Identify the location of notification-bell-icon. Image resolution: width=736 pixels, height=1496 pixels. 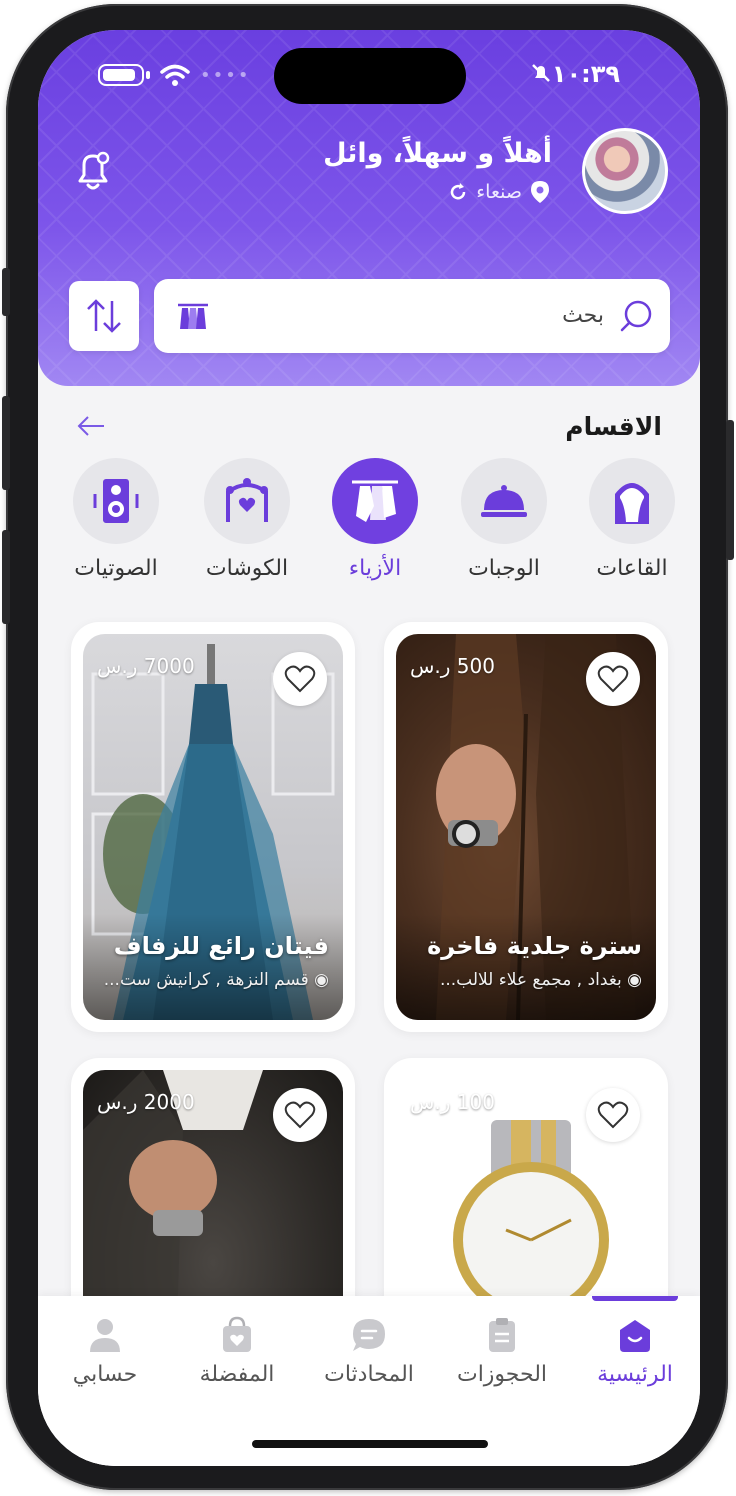
(93, 171).